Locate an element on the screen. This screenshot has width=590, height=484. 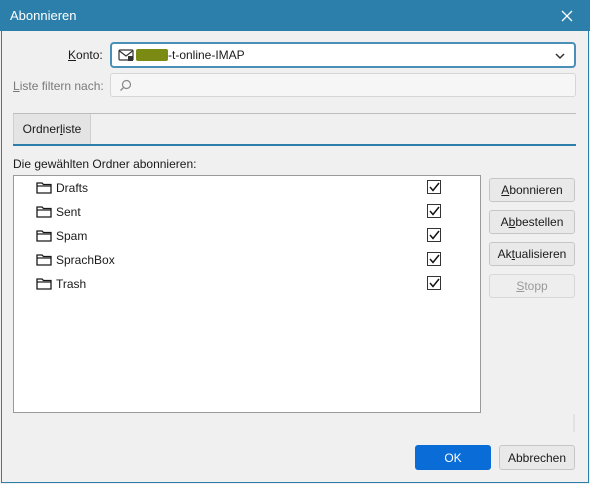
folder-name: Sent is located at coordinates (68, 212).